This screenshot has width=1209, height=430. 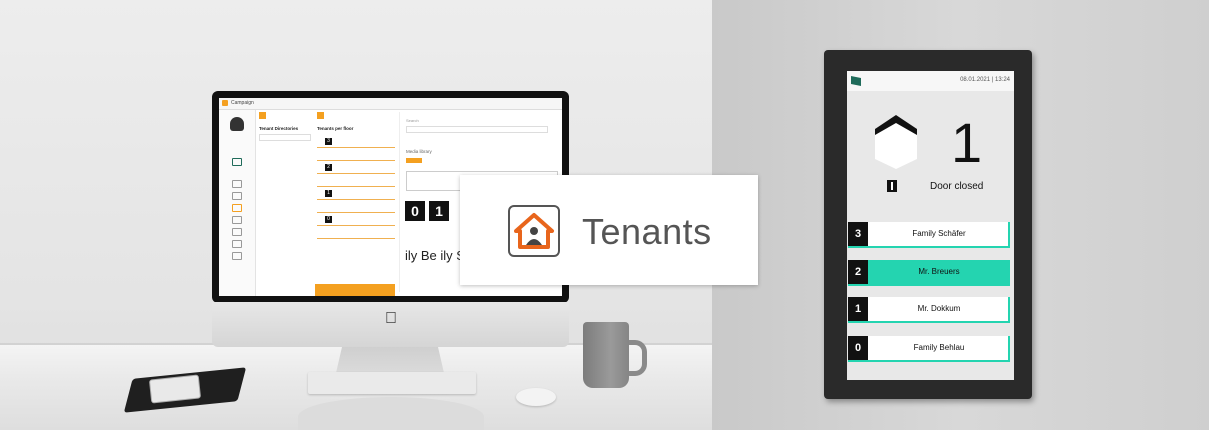 I want to click on floor-number-badge: 0, so click(x=328, y=219).